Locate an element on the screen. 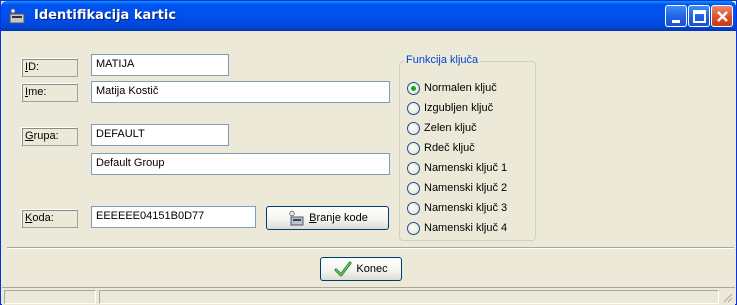  ime-label: Ime: is located at coordinates (49, 92).